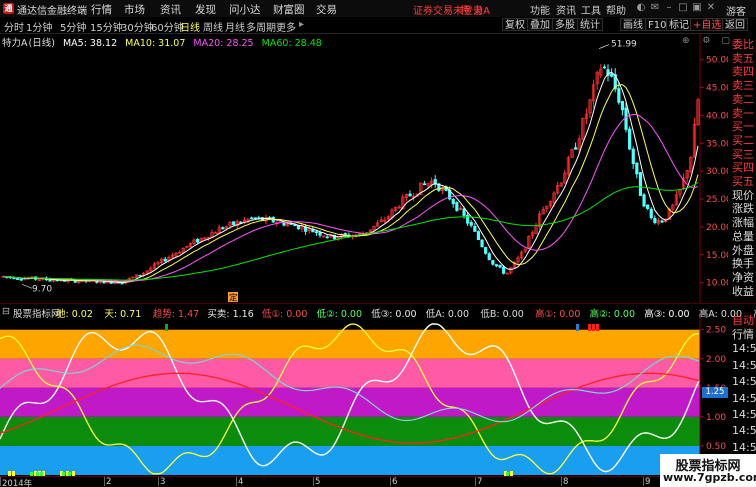  What do you see at coordinates (633, 24) in the screenshot?
I see `tool-huaxian: 画线` at bounding box center [633, 24].